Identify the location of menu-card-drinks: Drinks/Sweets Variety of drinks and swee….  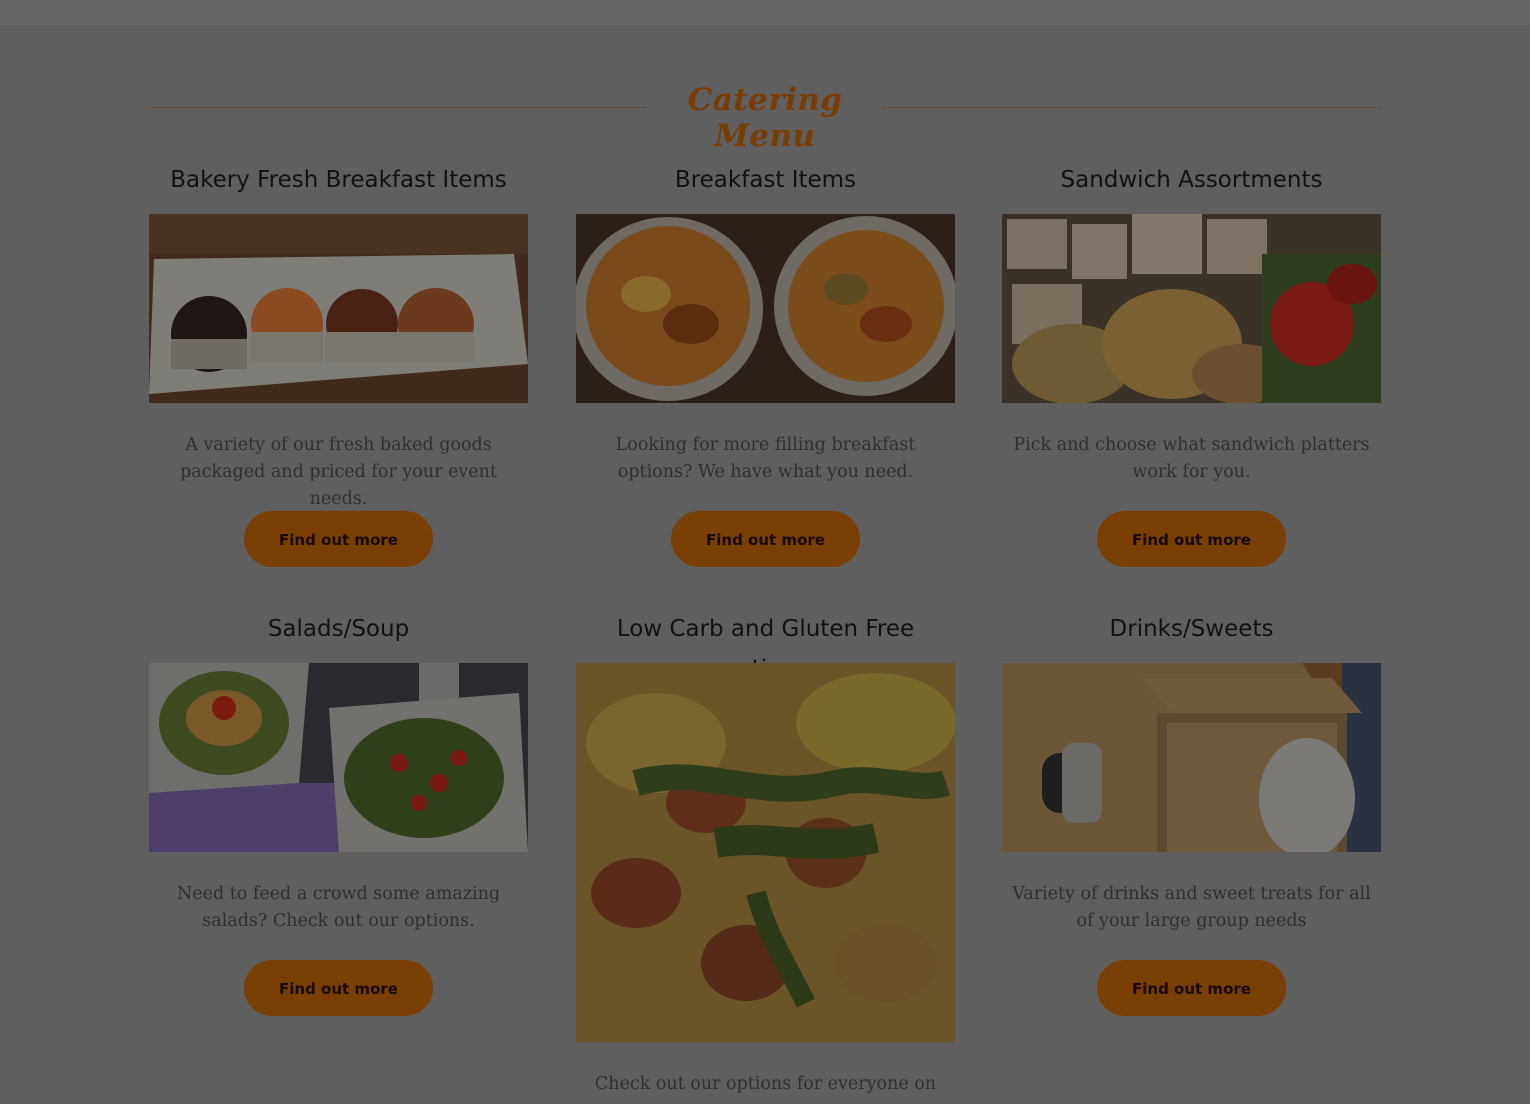
(1191, 812).